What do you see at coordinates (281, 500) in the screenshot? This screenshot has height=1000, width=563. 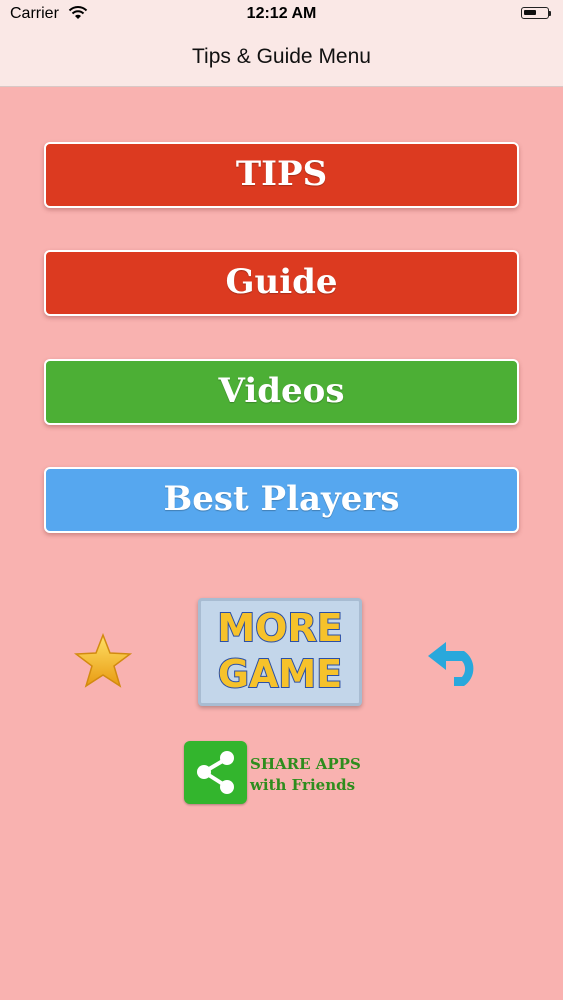 I see `best-players-button: Best Players` at bounding box center [281, 500].